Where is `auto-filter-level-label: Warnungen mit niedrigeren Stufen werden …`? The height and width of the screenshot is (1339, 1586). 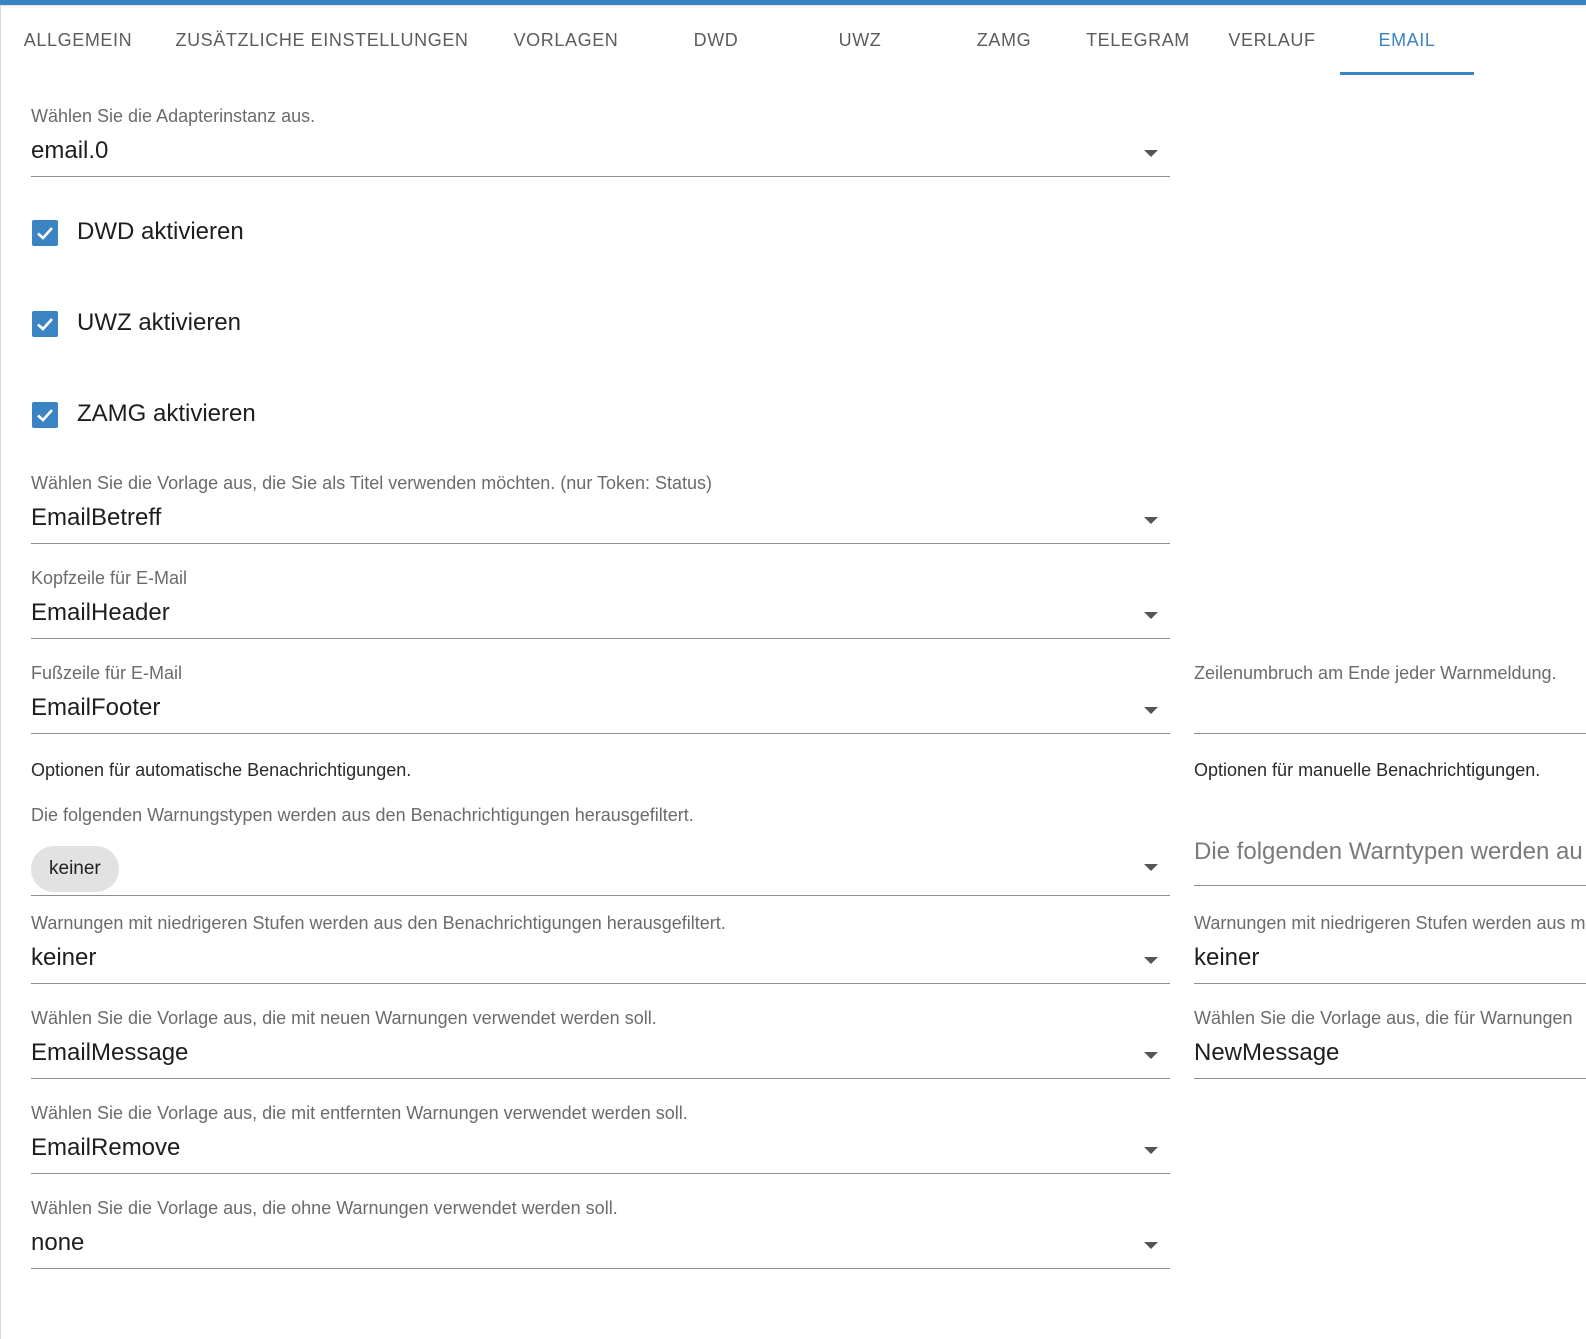 auto-filter-level-label: Warnungen mit niedrigeren Stufen werden … is located at coordinates (378, 923).